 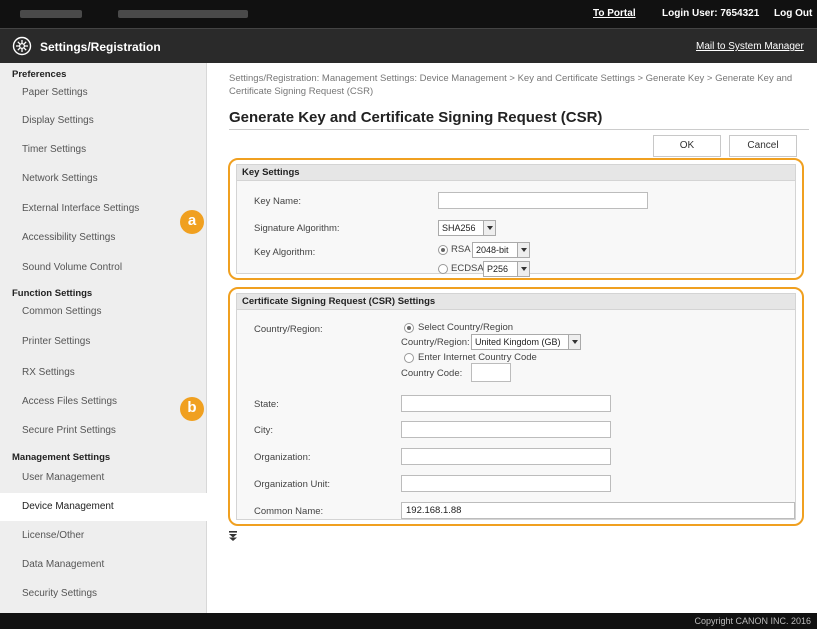 I want to click on copyright-text: Copyright CANON INC. 2016, so click(x=752, y=621).